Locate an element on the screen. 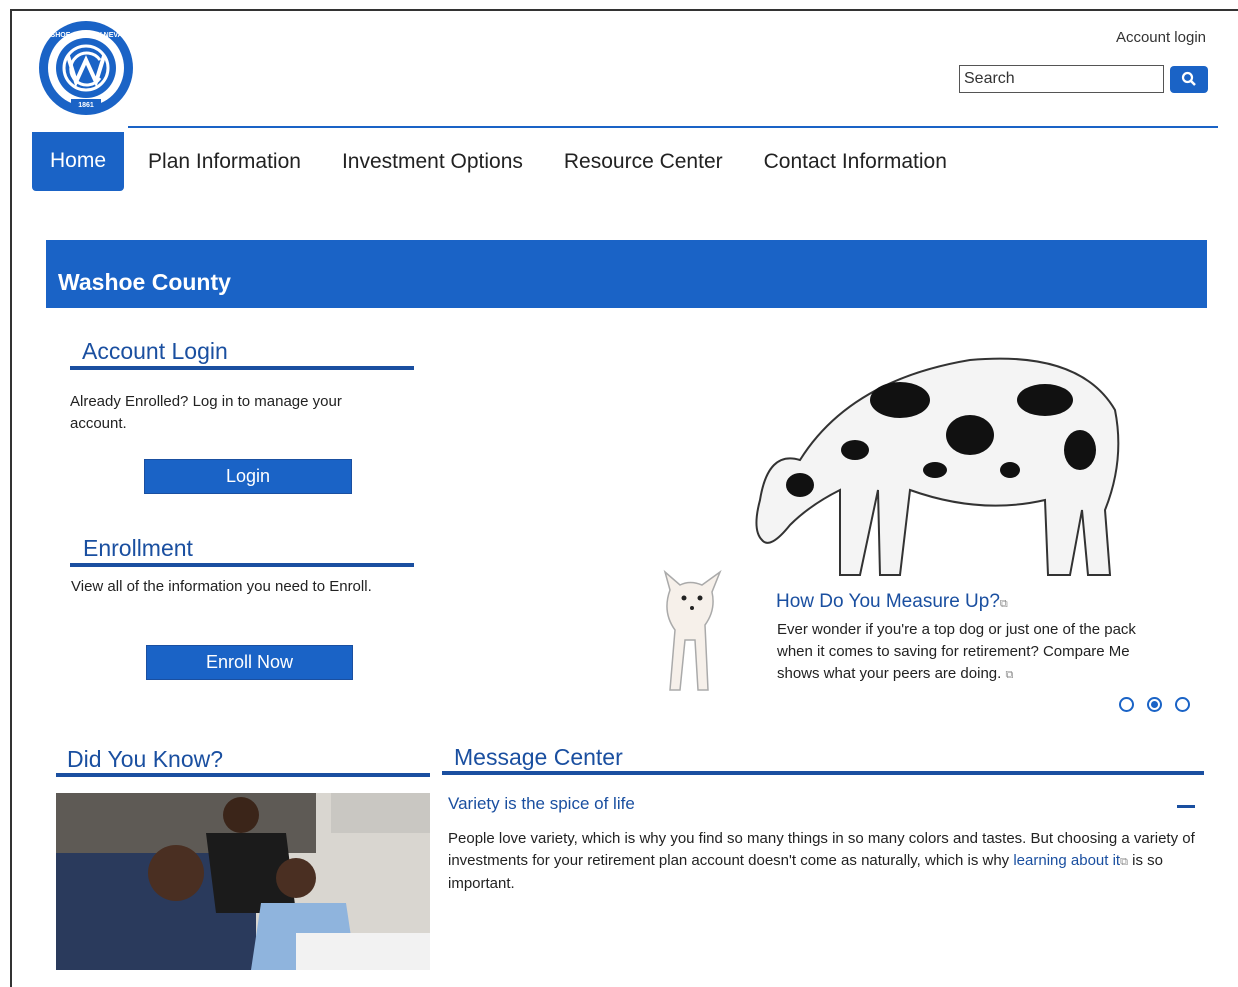 The image size is (1238, 987). account-login-rule is located at coordinates (242, 368).